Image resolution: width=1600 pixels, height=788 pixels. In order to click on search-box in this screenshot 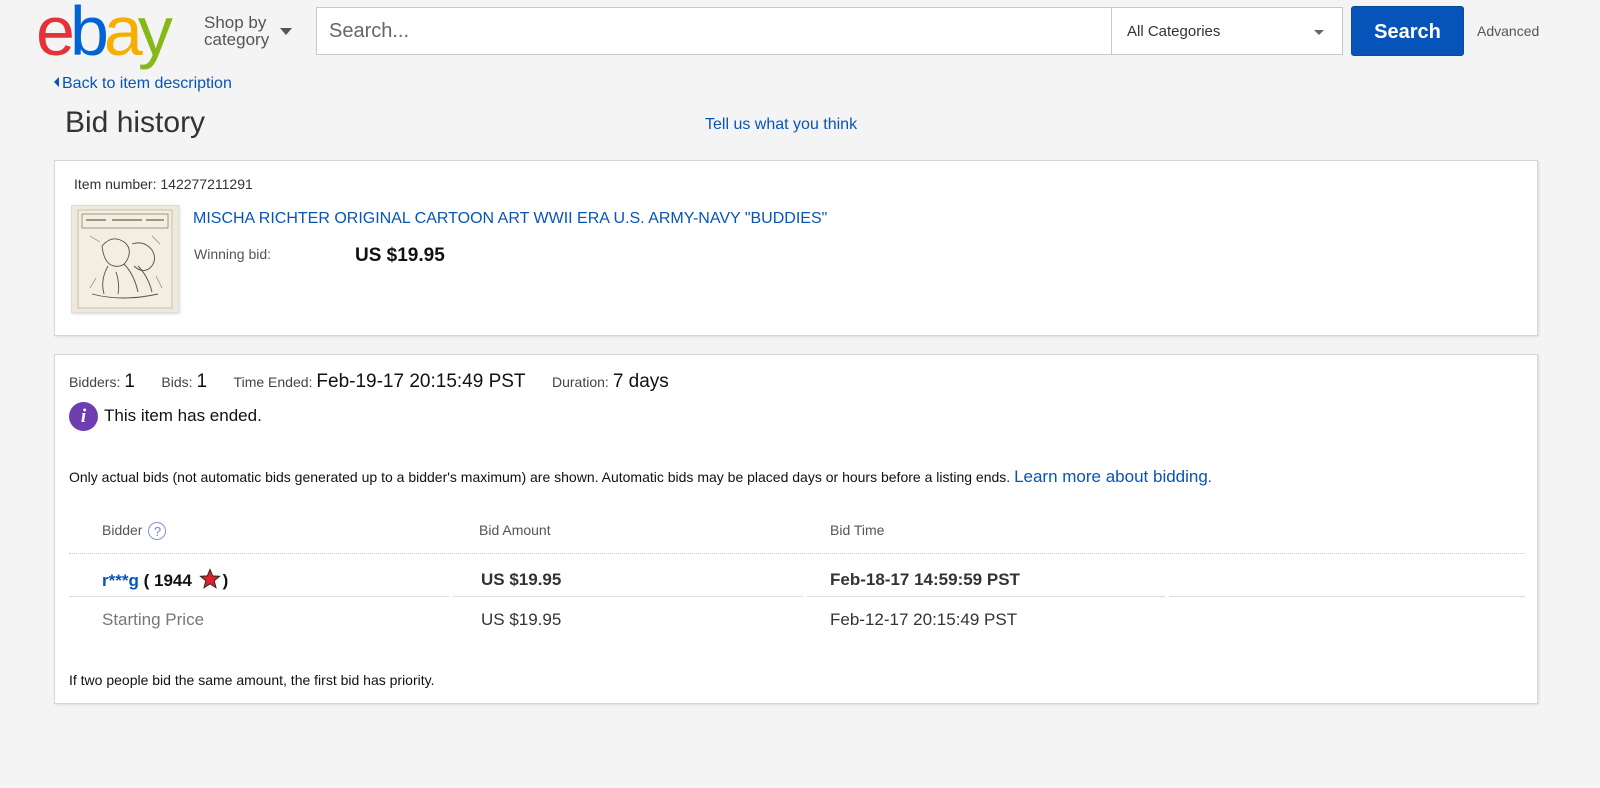, I will do `click(714, 31)`.